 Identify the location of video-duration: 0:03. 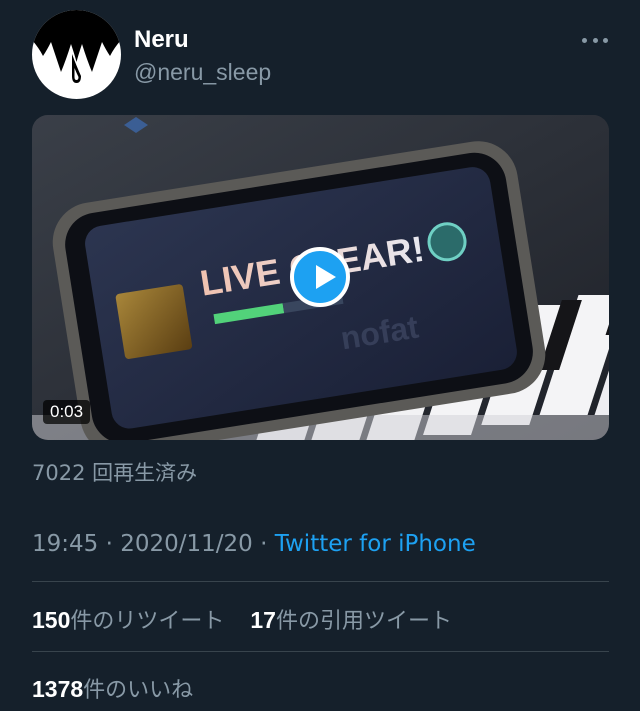
(67, 412).